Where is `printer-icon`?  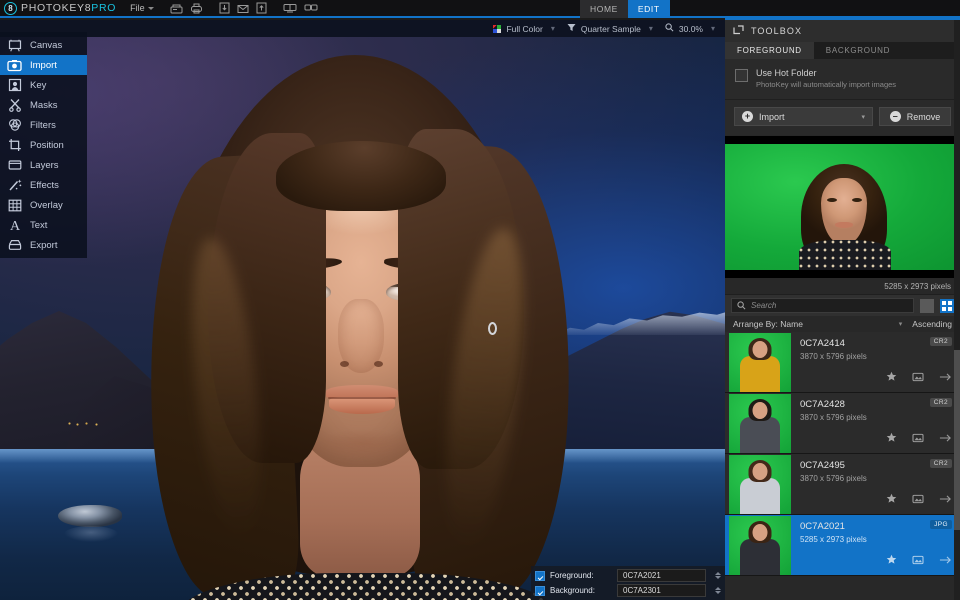 printer-icon is located at coordinates (196, 8).